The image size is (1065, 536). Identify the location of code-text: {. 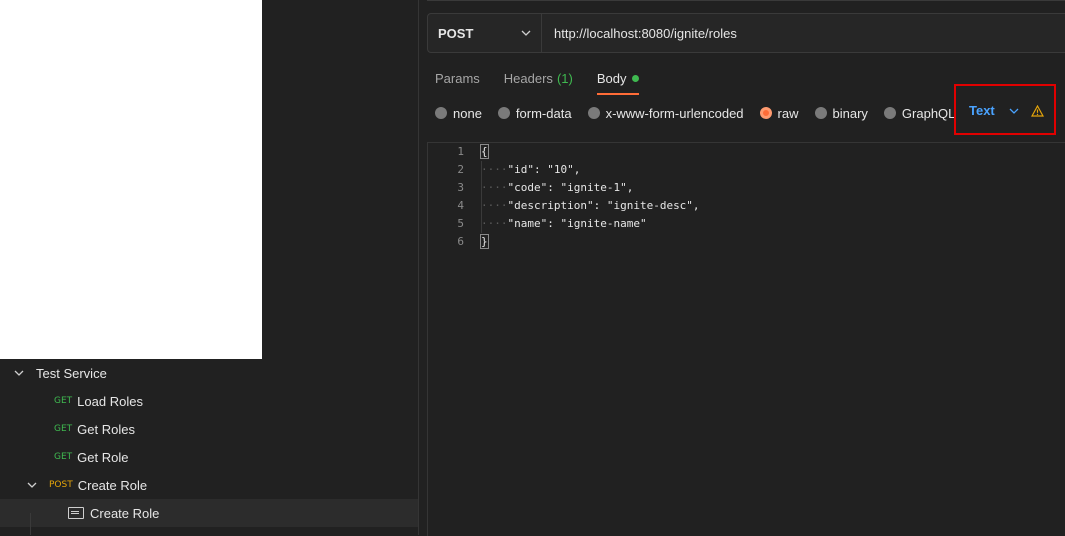
(484, 151).